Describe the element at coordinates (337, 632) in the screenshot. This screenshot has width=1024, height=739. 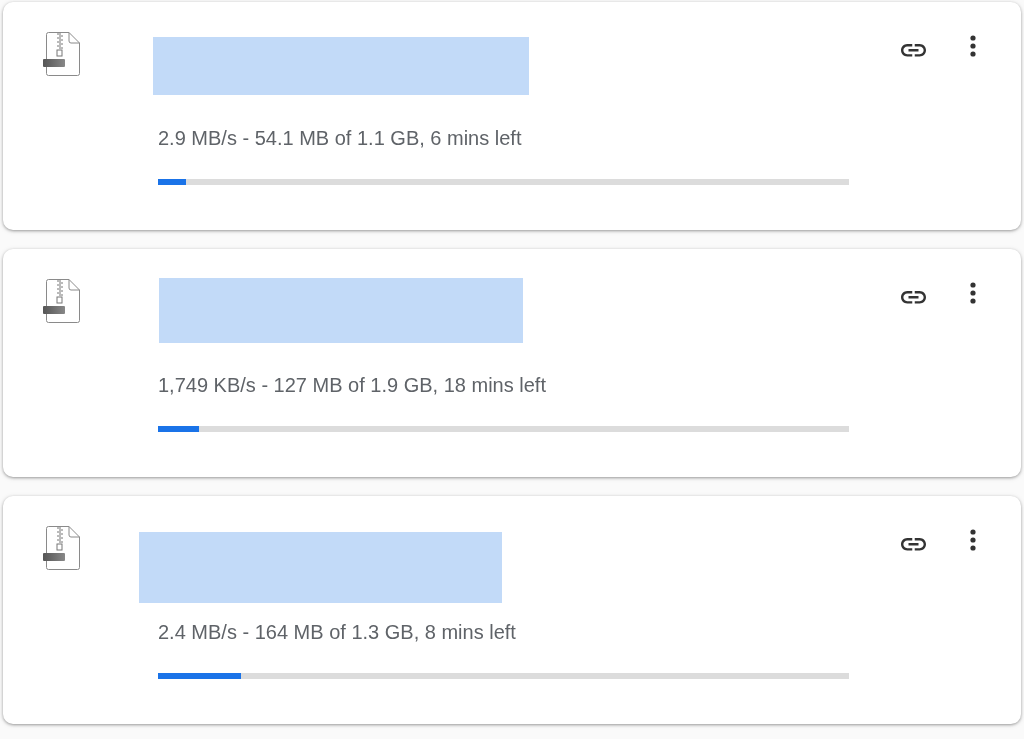
I see `download-status: 2.4 MB/s - 164 MB of 1.3 GB, 8 mins left` at that location.